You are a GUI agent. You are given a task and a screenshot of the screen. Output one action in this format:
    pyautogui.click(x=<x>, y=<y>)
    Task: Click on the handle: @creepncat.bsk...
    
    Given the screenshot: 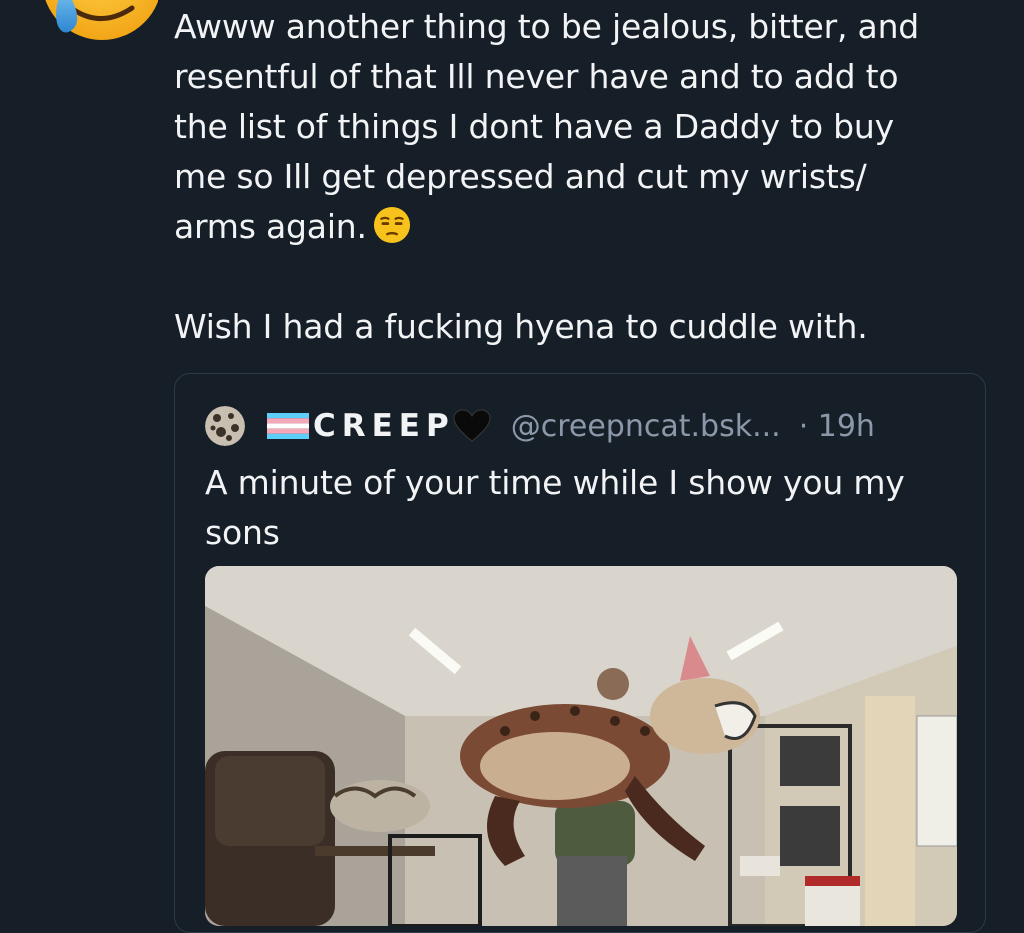 What is the action you would take?
    pyautogui.click(x=646, y=426)
    